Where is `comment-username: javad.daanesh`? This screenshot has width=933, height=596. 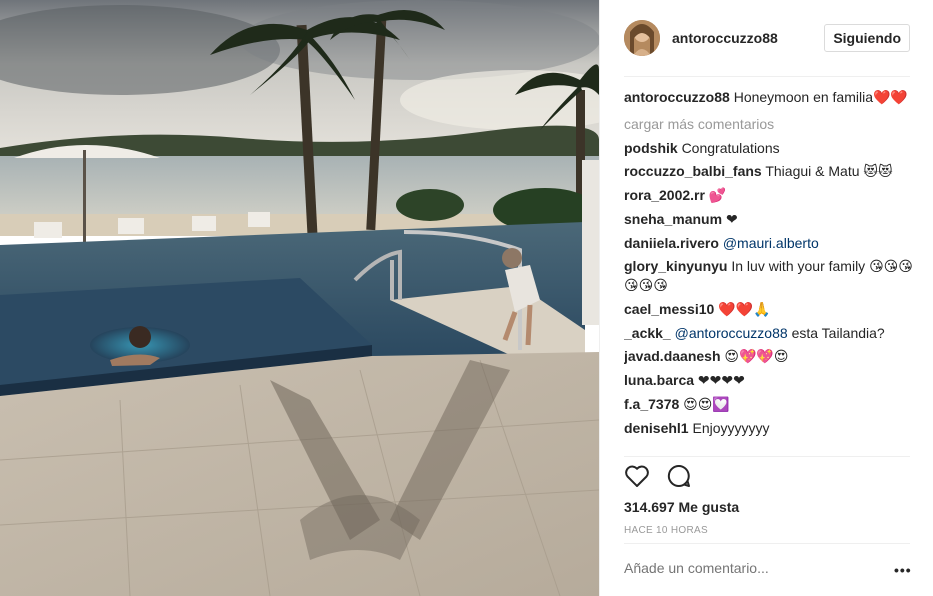
comment-username: javad.daanesh is located at coordinates (672, 356).